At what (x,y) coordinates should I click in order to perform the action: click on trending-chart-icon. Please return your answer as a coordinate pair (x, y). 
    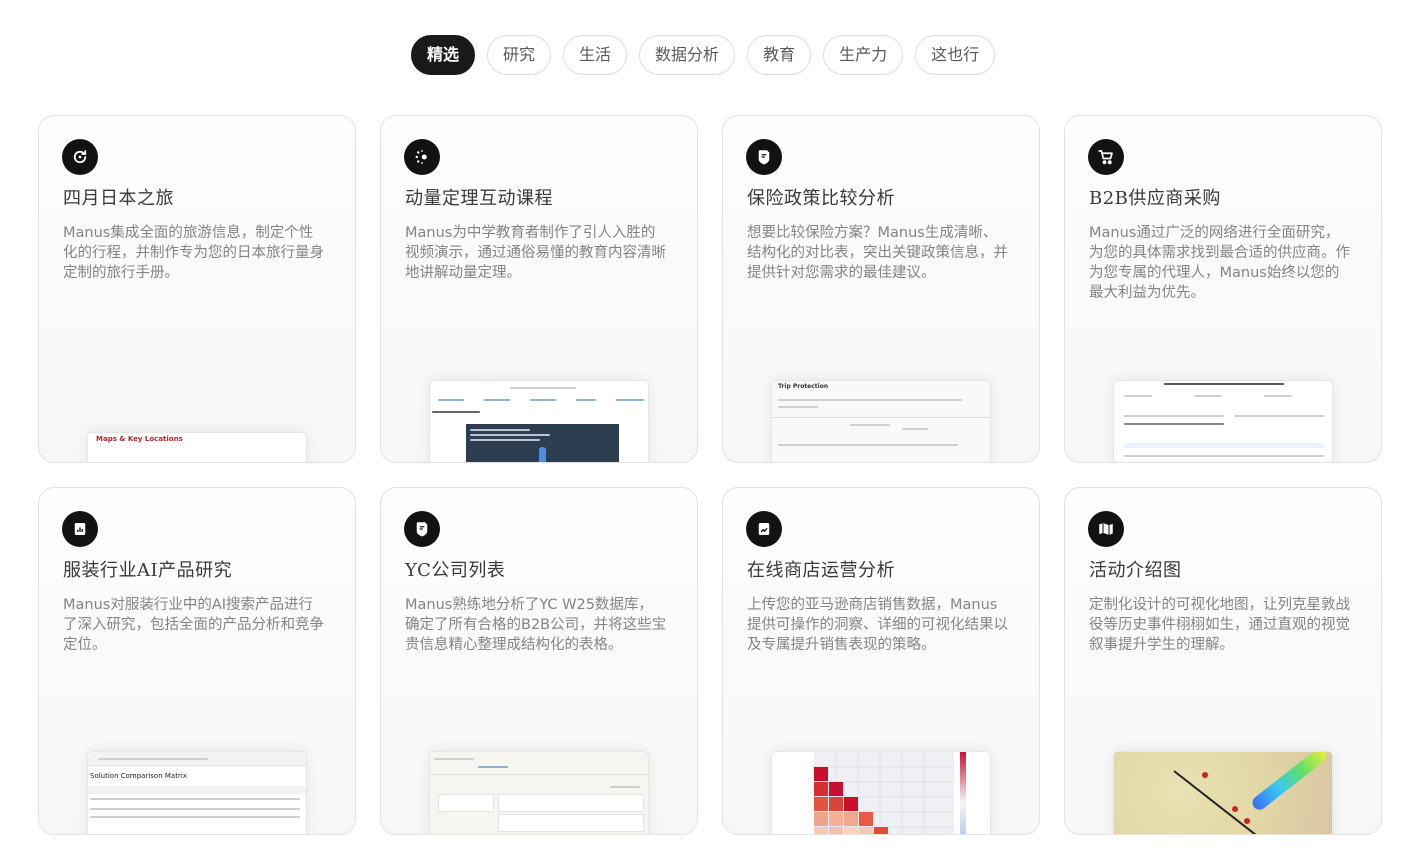
    Looking at the image, I should click on (764, 529).